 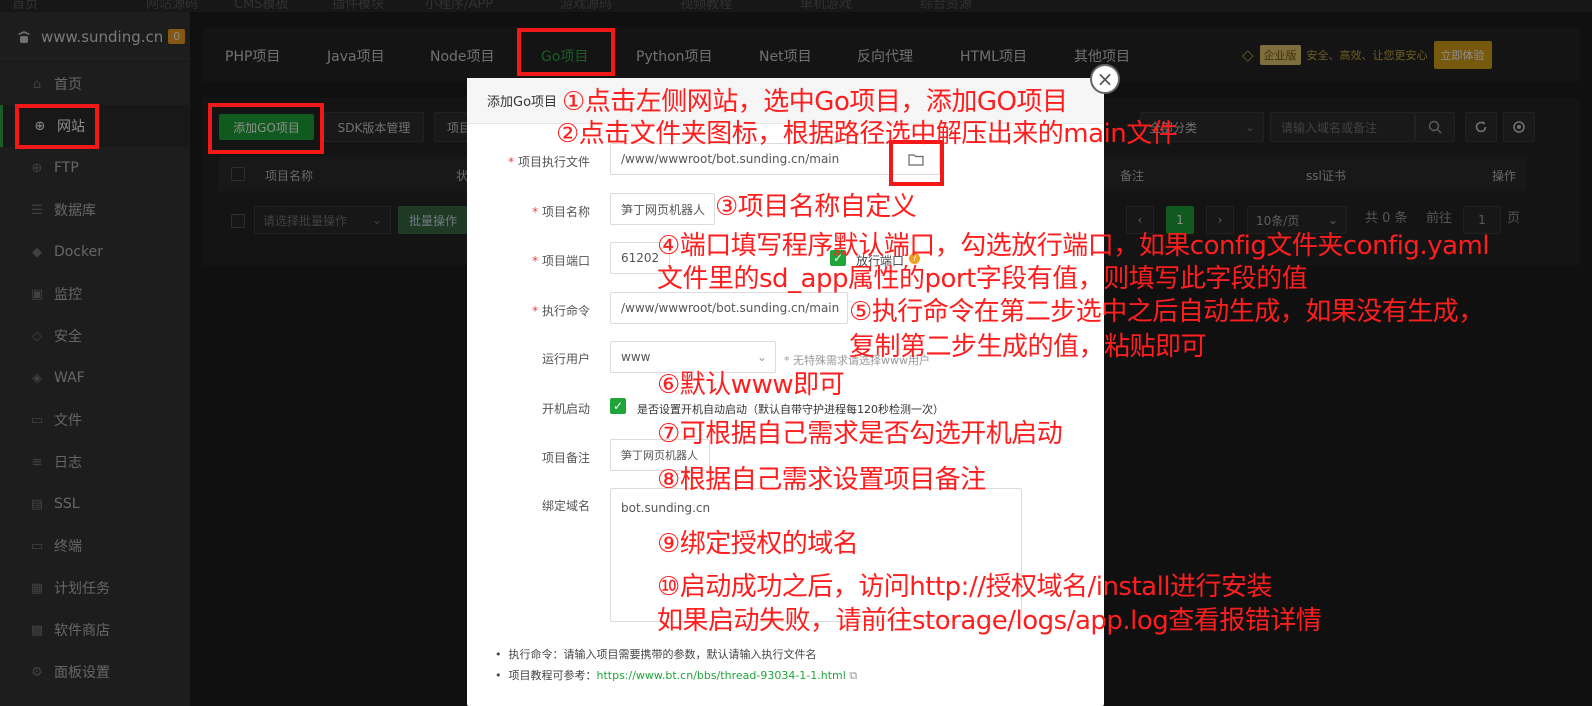 I want to click on label-domain: 绑定域名, so click(x=565, y=506).